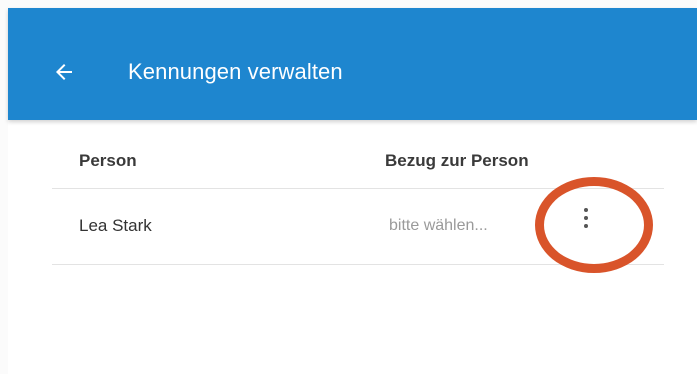 The image size is (697, 374). What do you see at coordinates (108, 160) in the screenshot?
I see `column-header-person: Person` at bounding box center [108, 160].